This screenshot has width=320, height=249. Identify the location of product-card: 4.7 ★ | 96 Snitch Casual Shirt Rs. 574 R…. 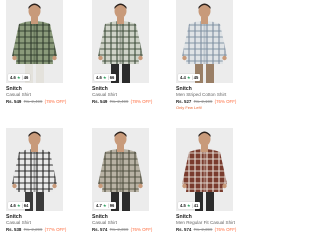
(122, 180).